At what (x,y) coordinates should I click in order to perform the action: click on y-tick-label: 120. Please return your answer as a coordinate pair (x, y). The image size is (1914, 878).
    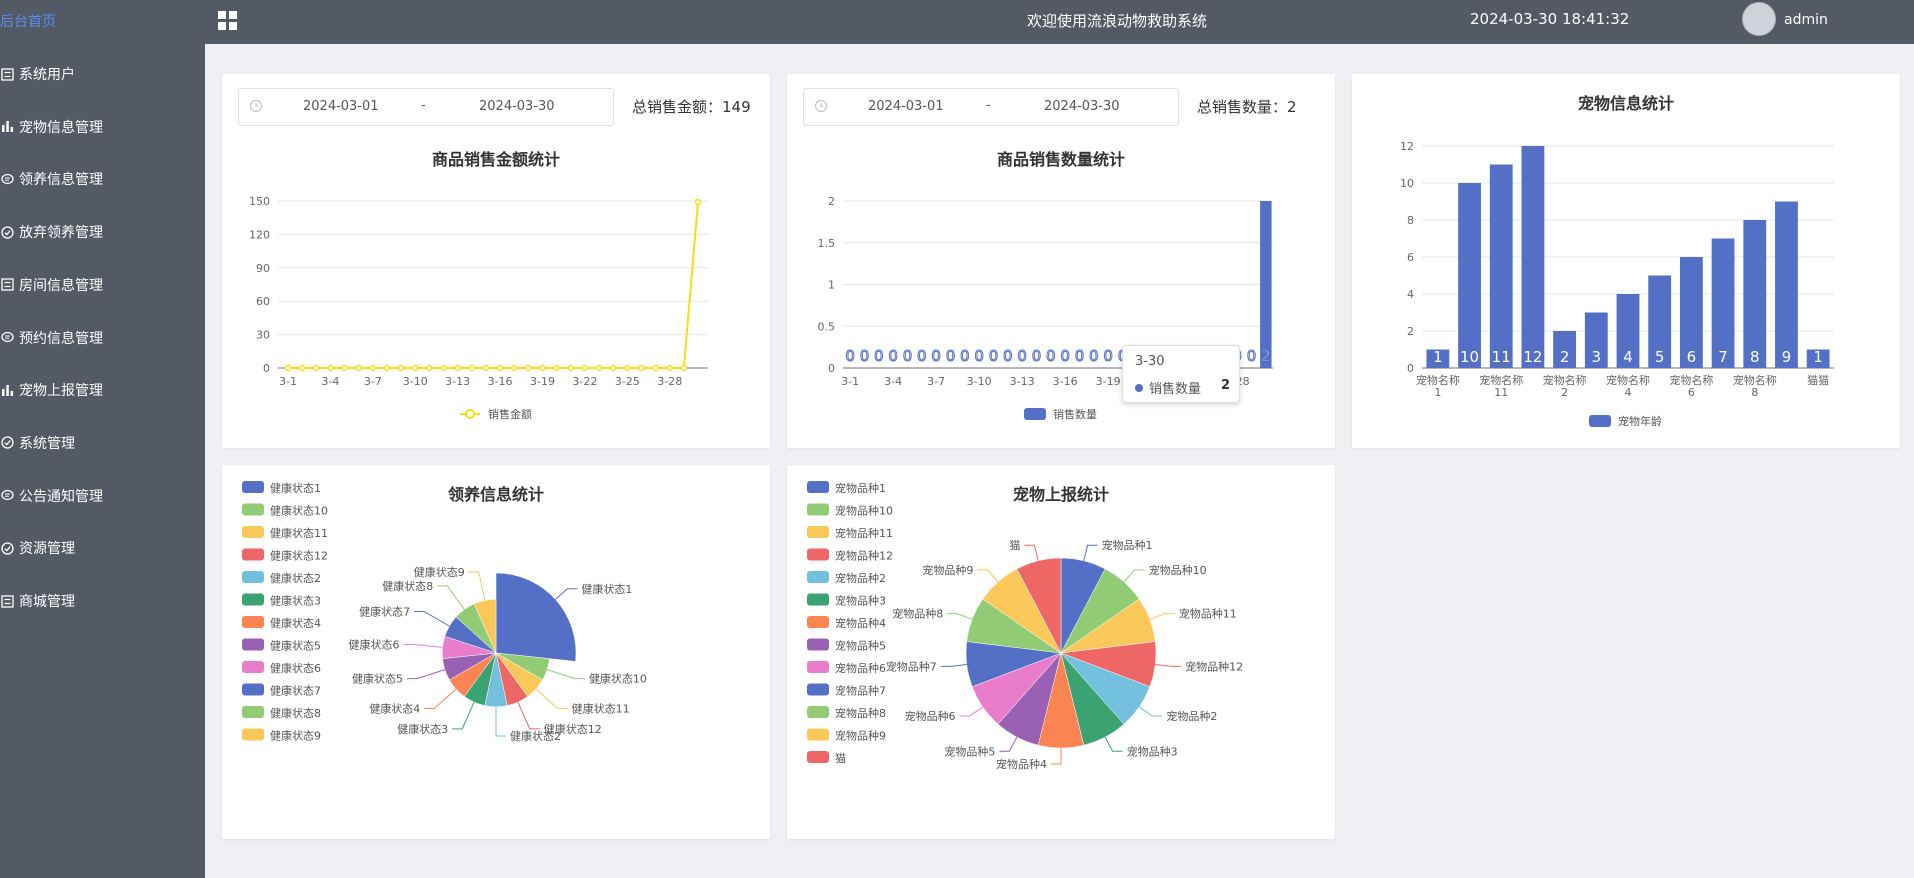
    Looking at the image, I should click on (259, 234).